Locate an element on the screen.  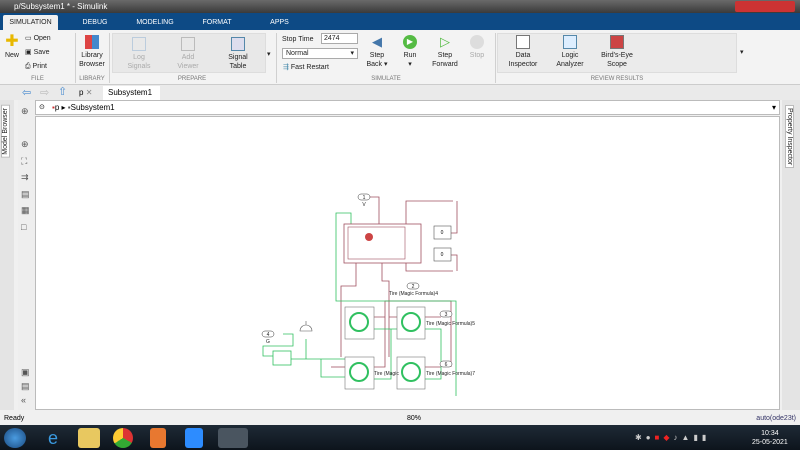
group-simulate: SIMULATE is located at coordinates (386, 79).